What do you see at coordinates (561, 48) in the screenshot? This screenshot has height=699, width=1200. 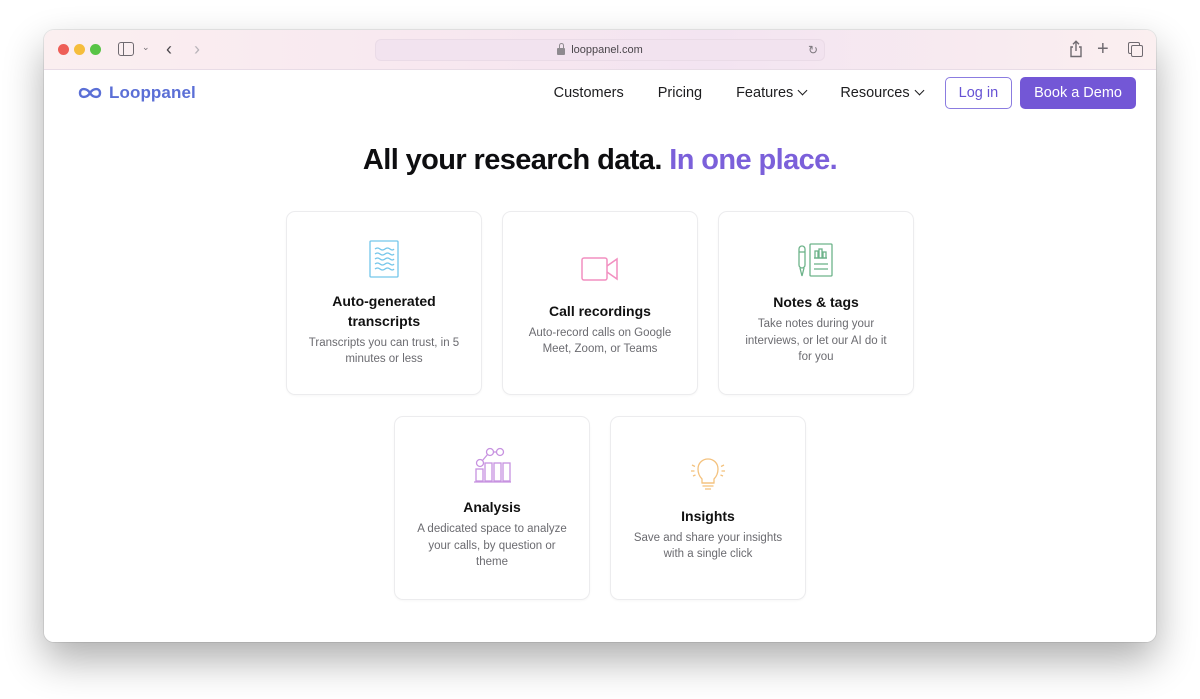 I see `lock-icon` at bounding box center [561, 48].